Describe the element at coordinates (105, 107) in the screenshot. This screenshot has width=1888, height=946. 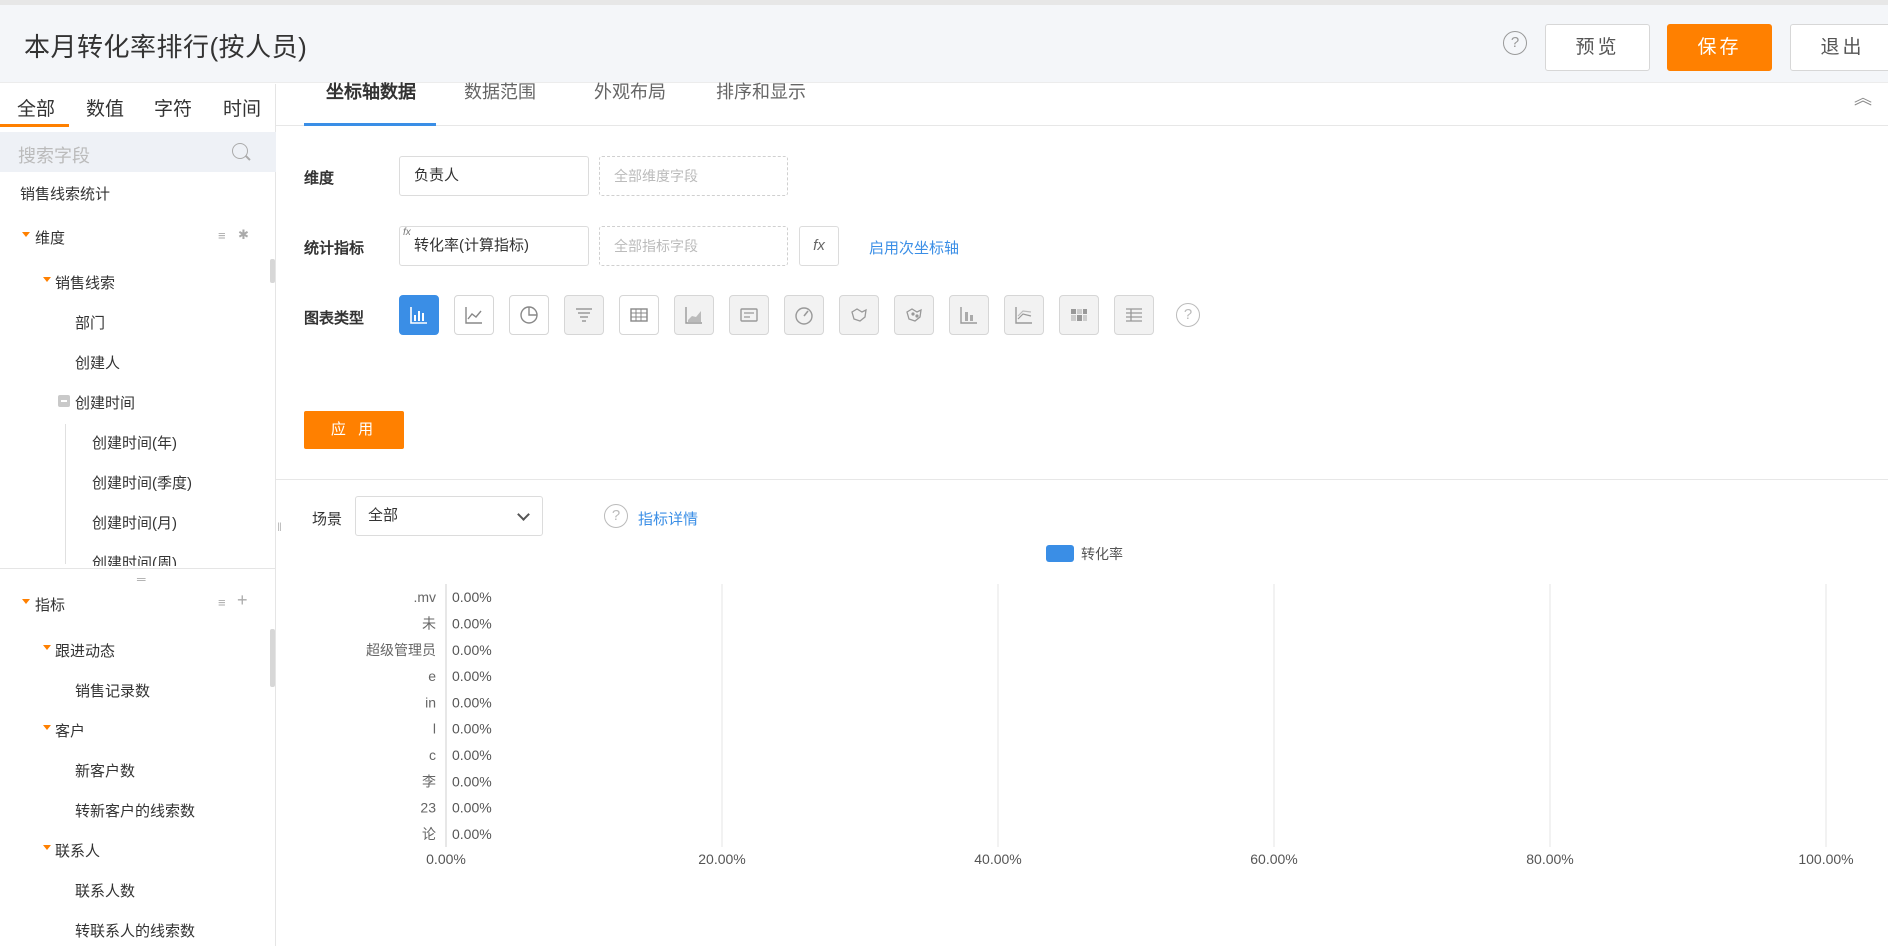
I see `tab-numeric: 数值` at that location.